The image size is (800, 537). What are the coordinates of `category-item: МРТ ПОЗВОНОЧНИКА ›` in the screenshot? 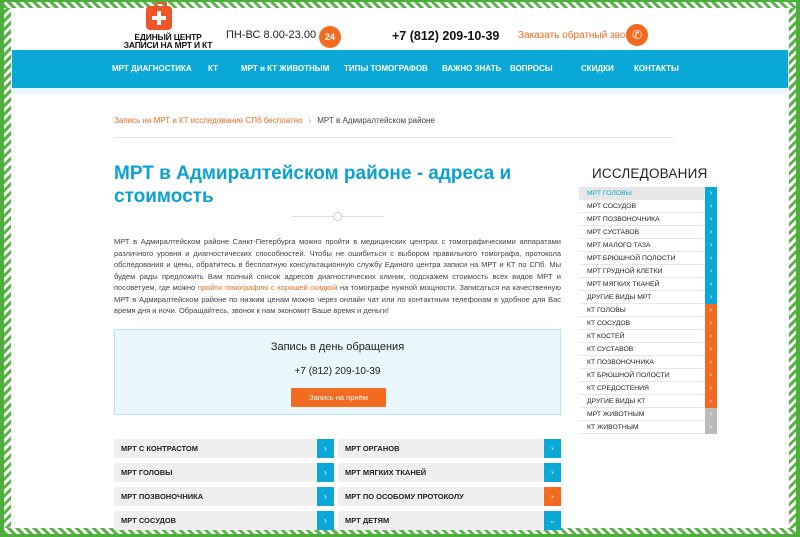 It's located at (224, 496).